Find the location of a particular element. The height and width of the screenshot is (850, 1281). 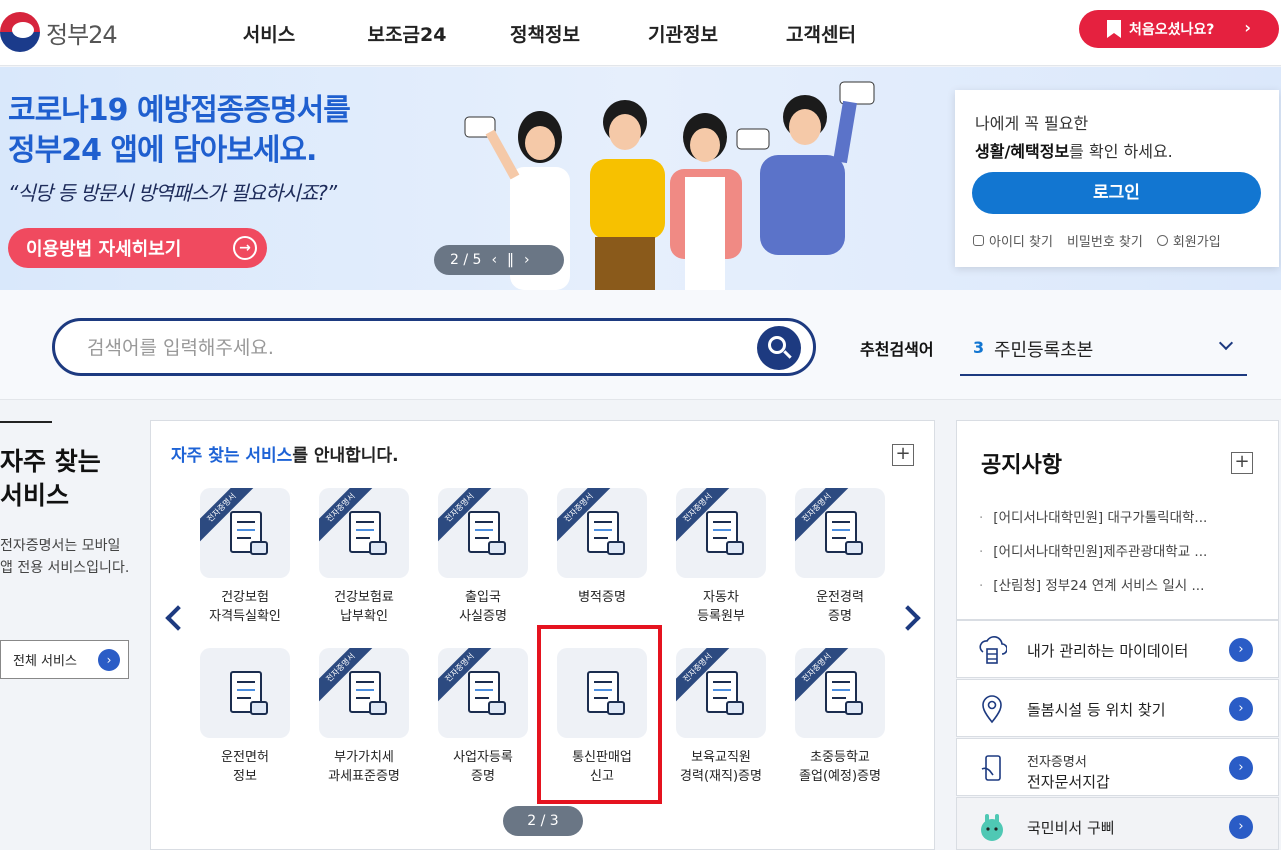

recommend-keyword: 주민등록초본 is located at coordinates (1043, 349).